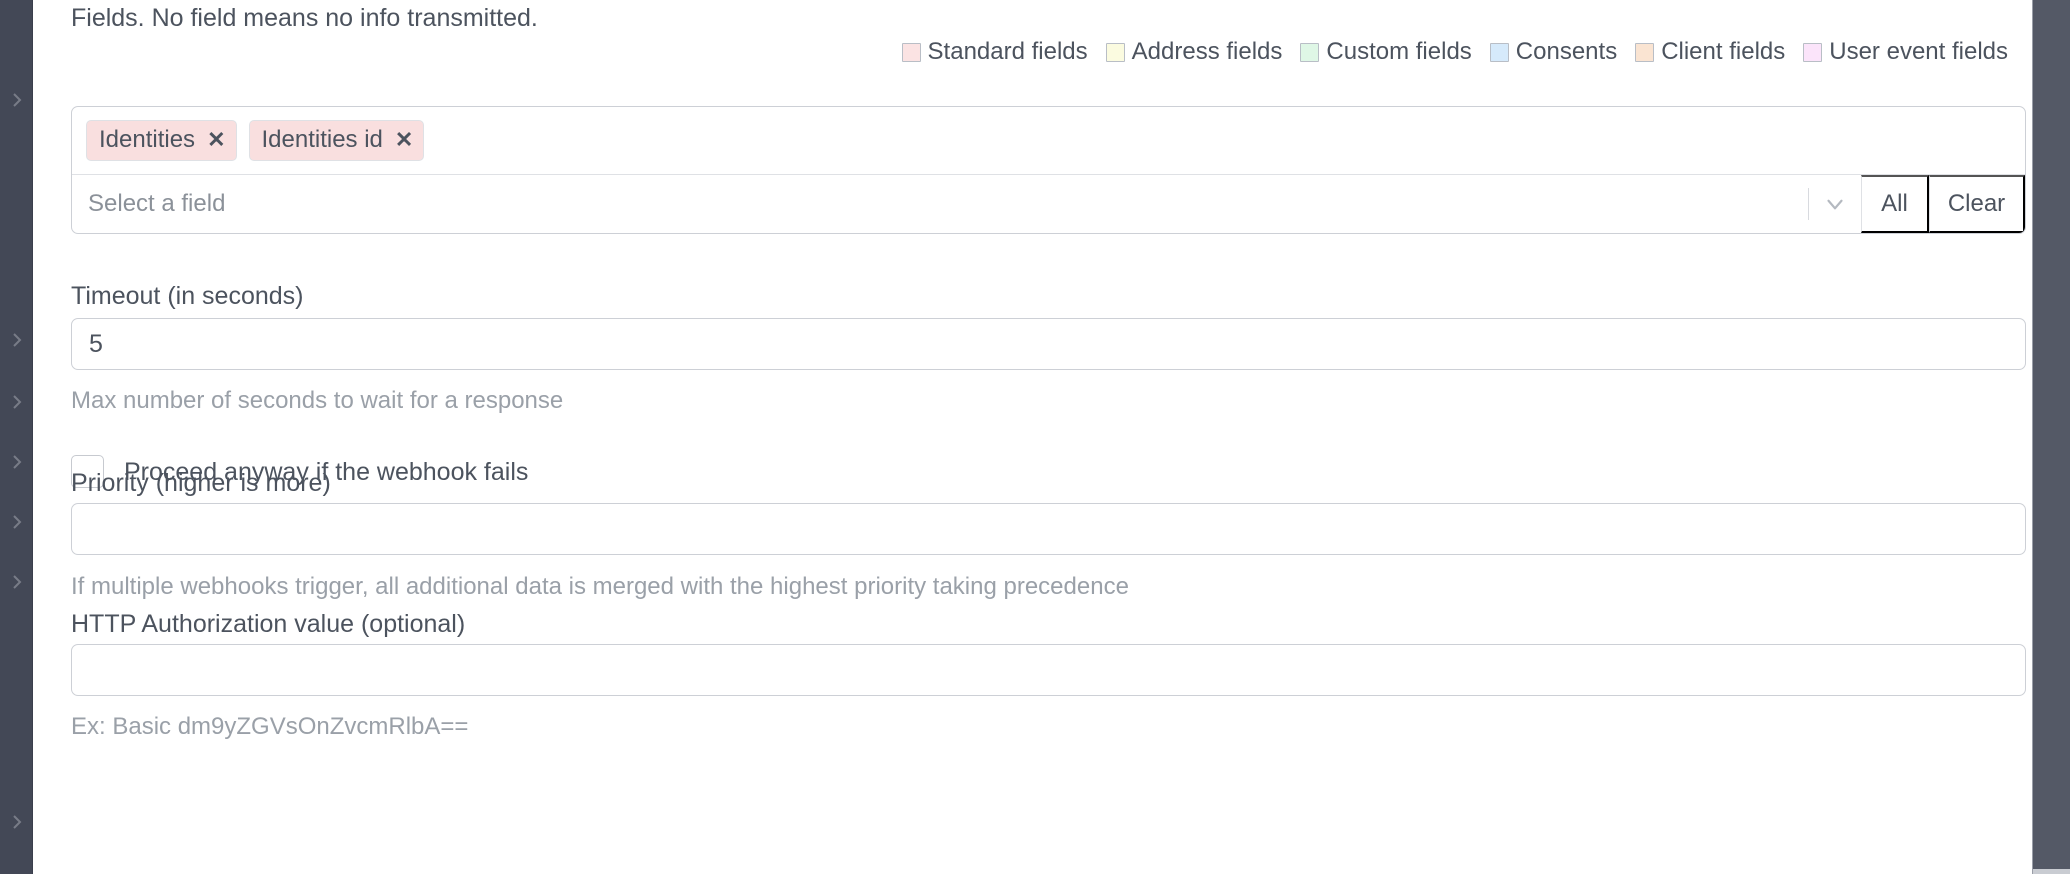 This screenshot has width=2070, height=874. What do you see at coordinates (1918, 51) in the screenshot?
I see `legend-label: User event fields` at bounding box center [1918, 51].